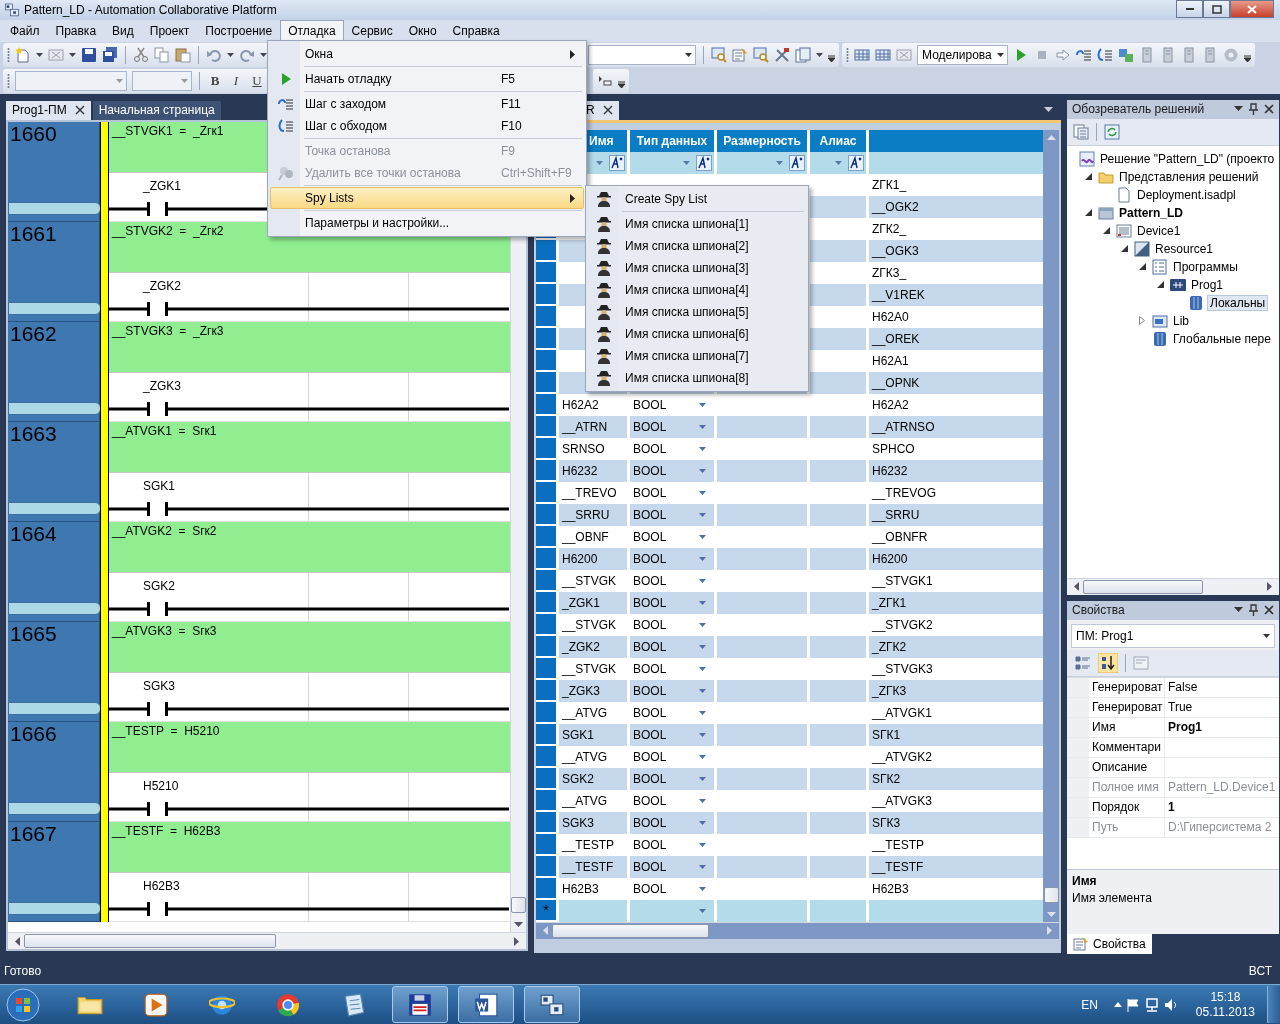  Describe the element at coordinates (1222, 338) in the screenshot. I see `tree-item: Глобальные пере` at that location.